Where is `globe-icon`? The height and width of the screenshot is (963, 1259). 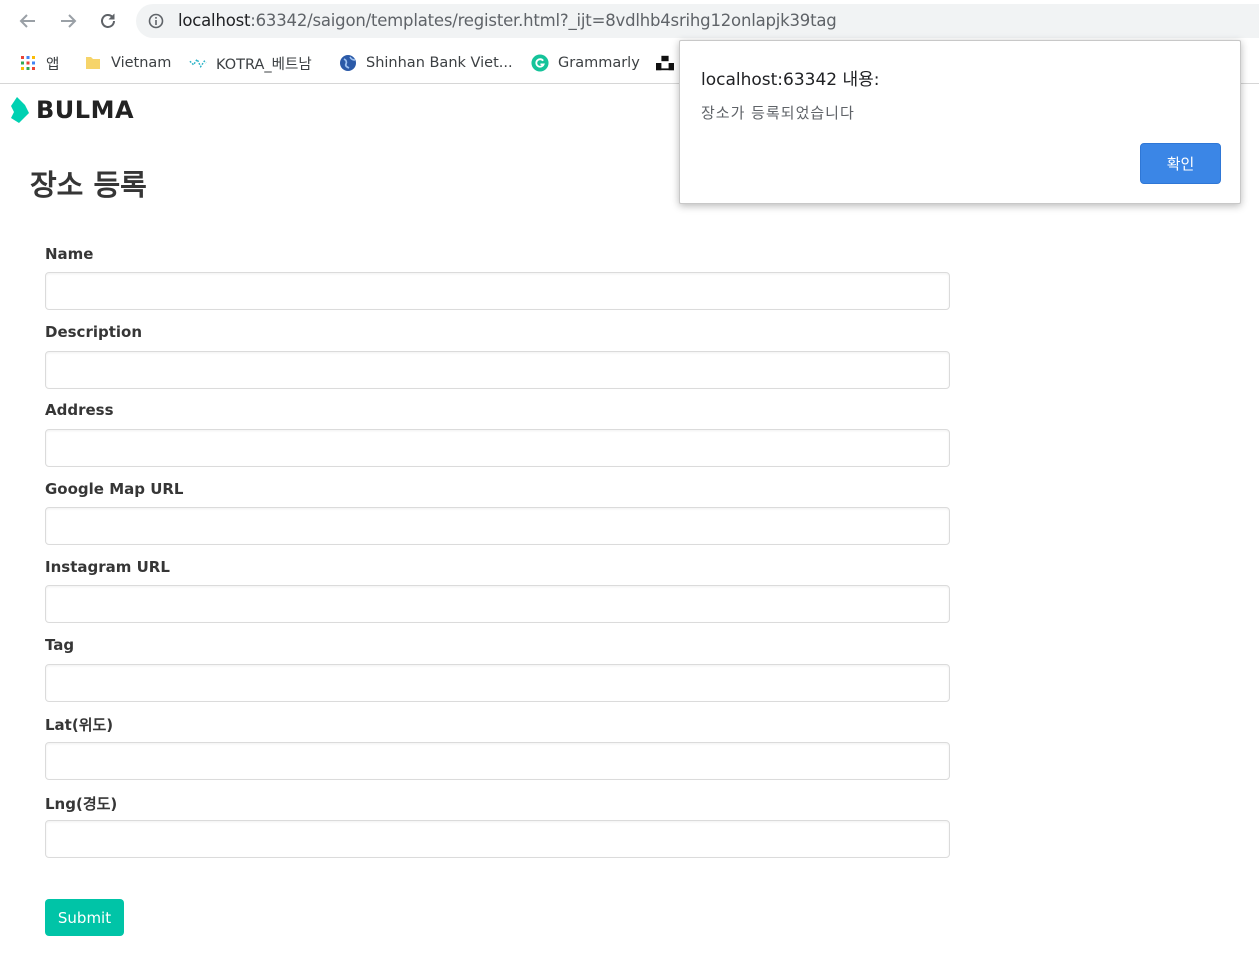
globe-icon is located at coordinates (348, 63).